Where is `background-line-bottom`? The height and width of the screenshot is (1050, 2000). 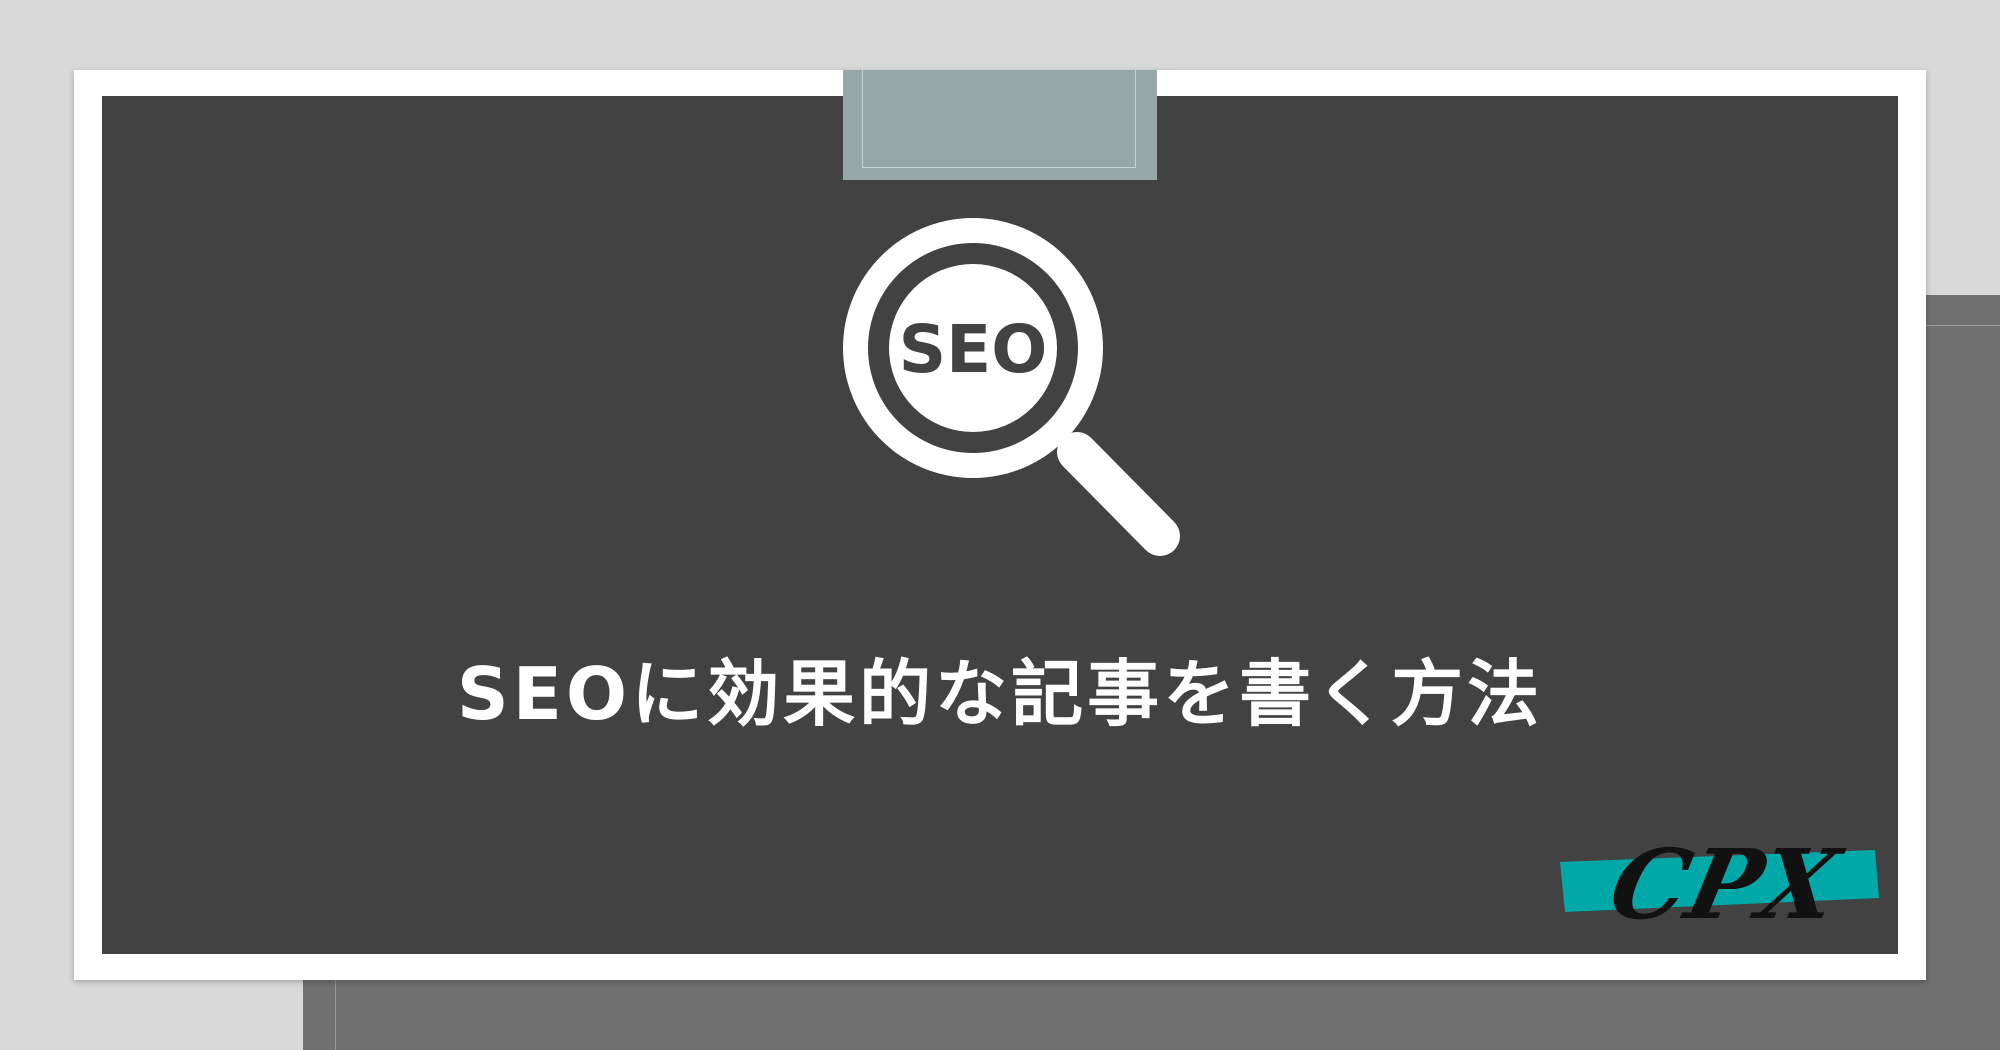
background-line-bottom is located at coordinates (335, 1015).